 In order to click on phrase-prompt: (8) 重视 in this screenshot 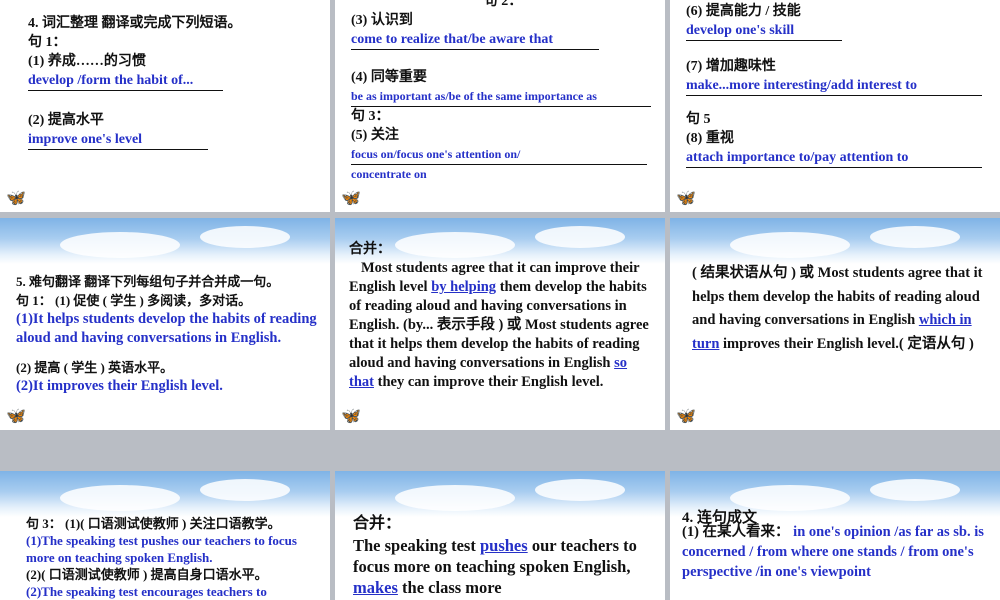, I will do `click(710, 138)`.